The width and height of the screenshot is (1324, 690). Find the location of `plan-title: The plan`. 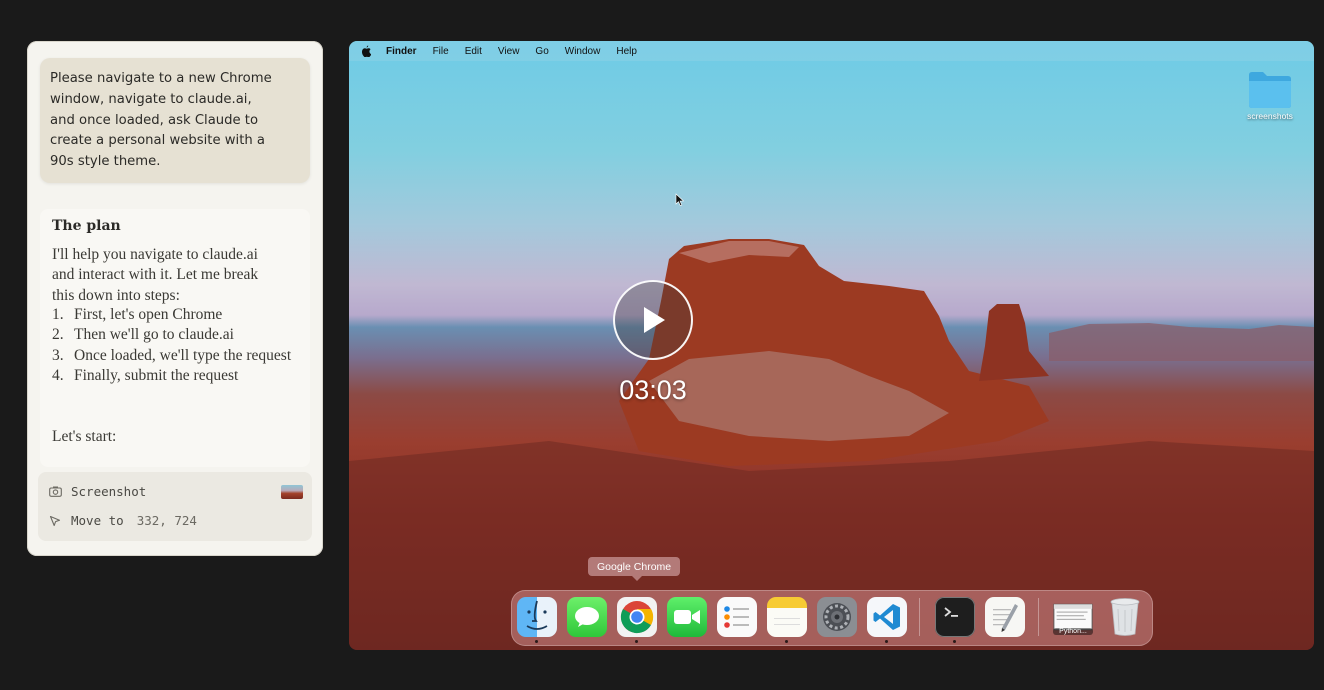

plan-title: The plan is located at coordinates (86, 226).